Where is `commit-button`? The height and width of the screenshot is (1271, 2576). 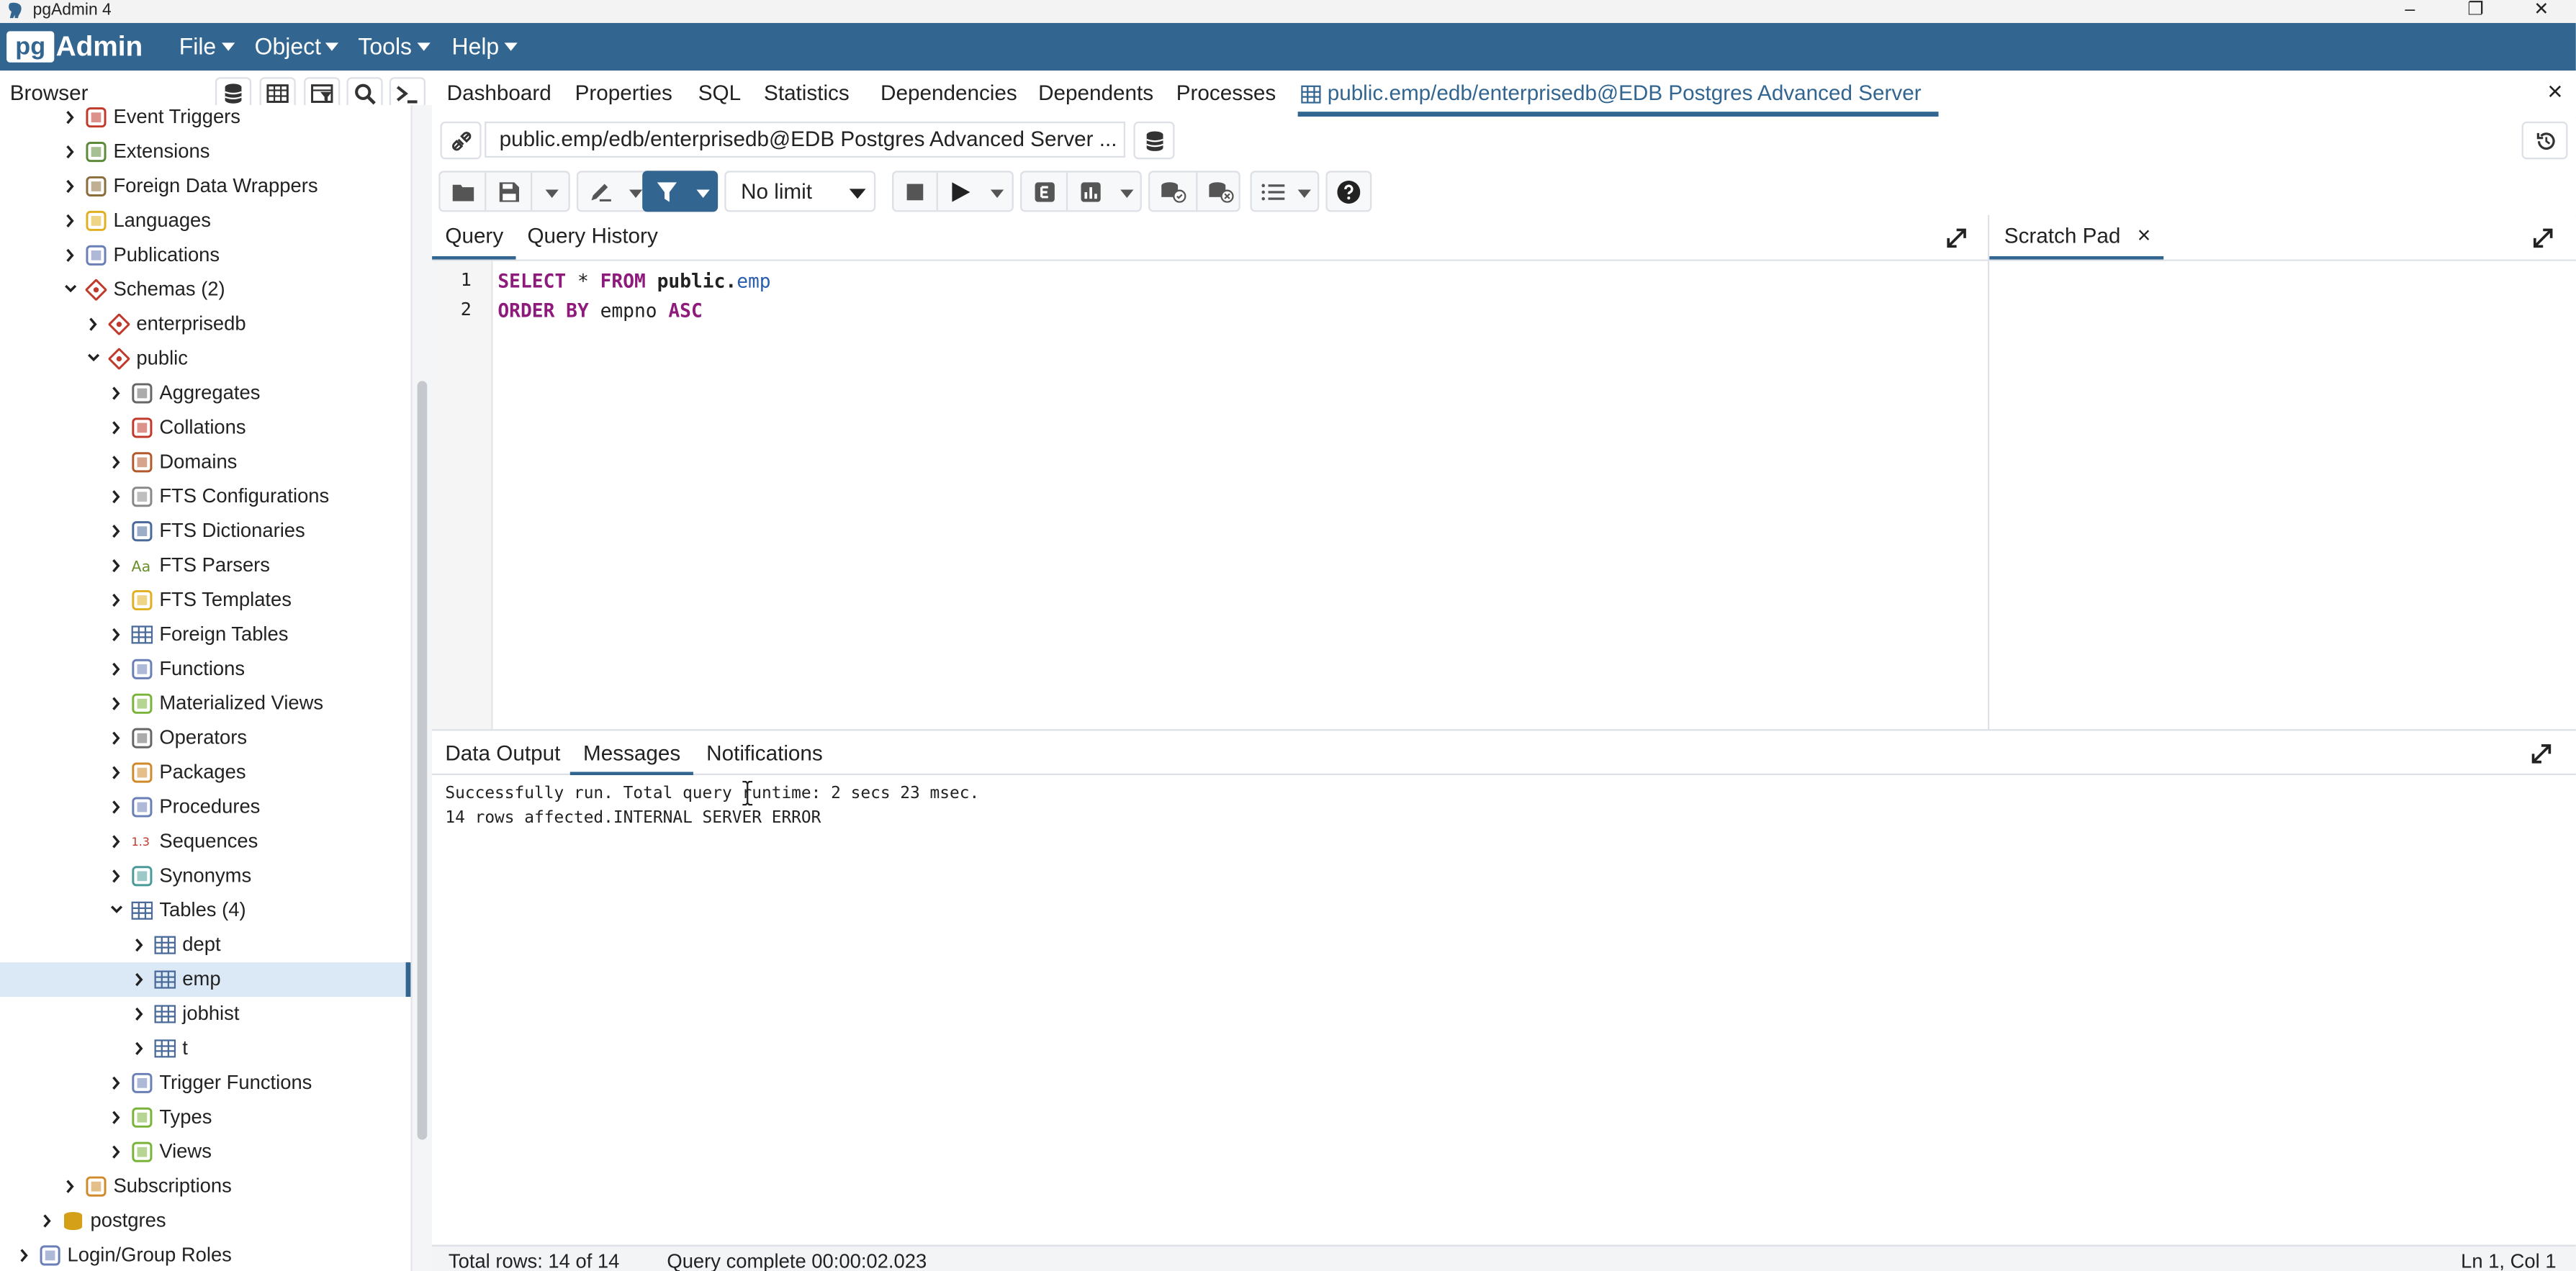 commit-button is located at coordinates (1173, 191).